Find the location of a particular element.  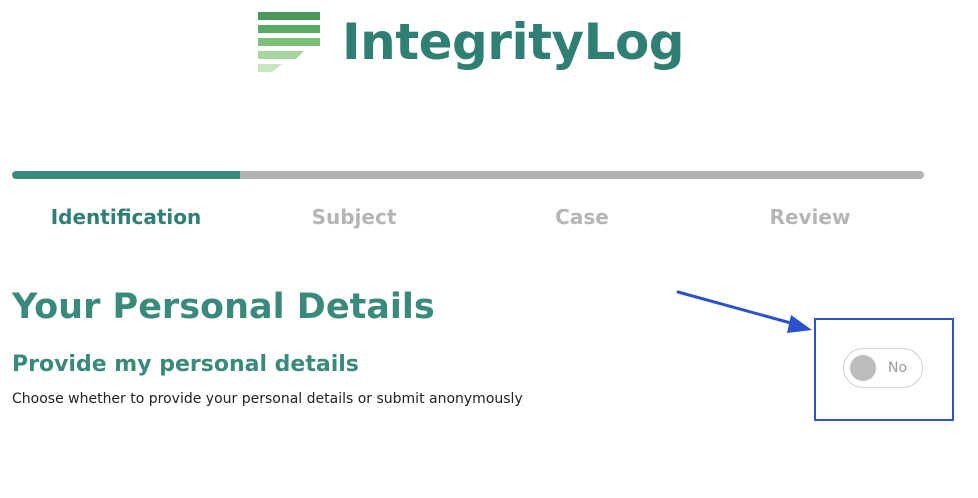

section-title: Your Personal Details is located at coordinates (223, 307).